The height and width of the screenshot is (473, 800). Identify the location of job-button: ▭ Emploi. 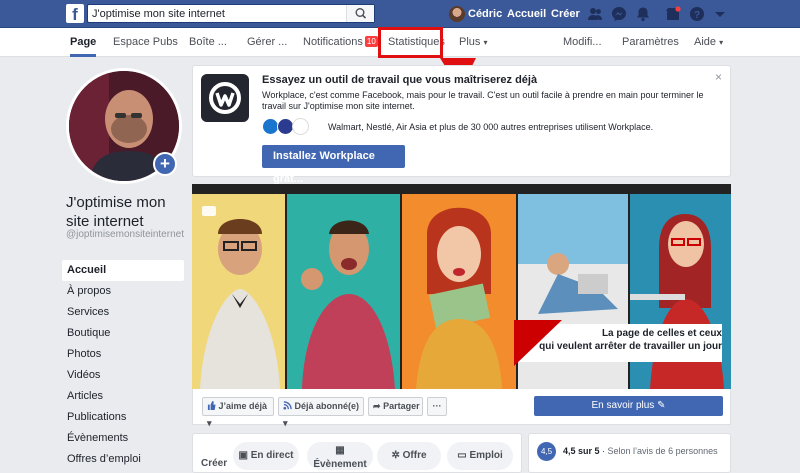
(480, 456).